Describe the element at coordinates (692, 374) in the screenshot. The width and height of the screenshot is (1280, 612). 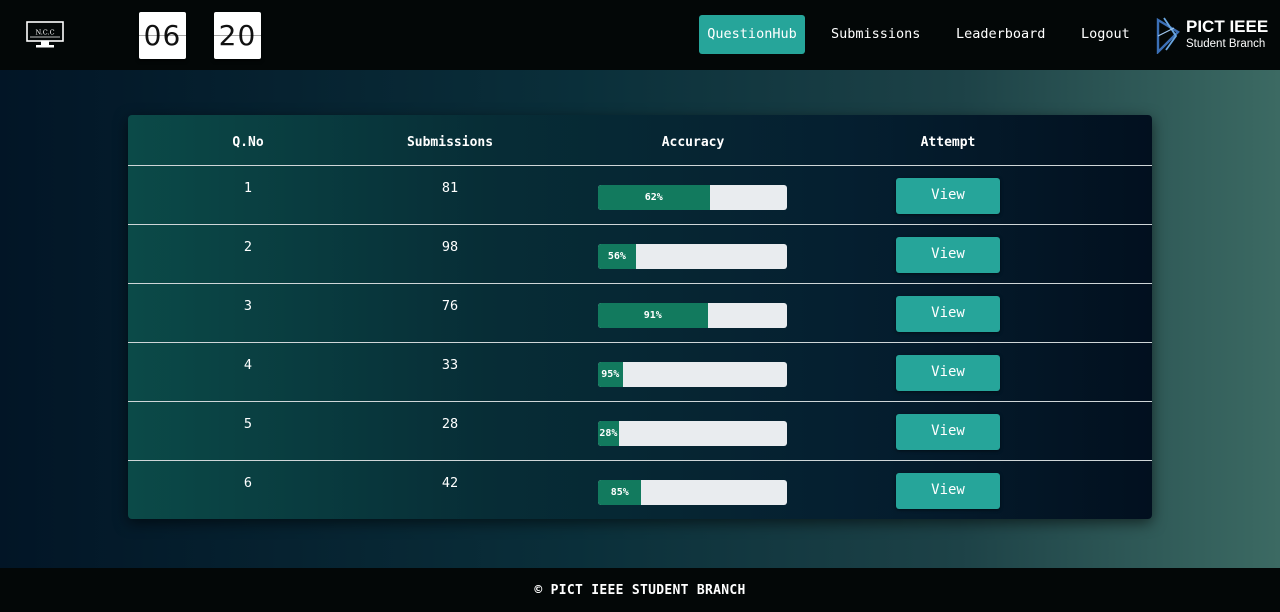
I see `accuracy-bar: 95%` at that location.